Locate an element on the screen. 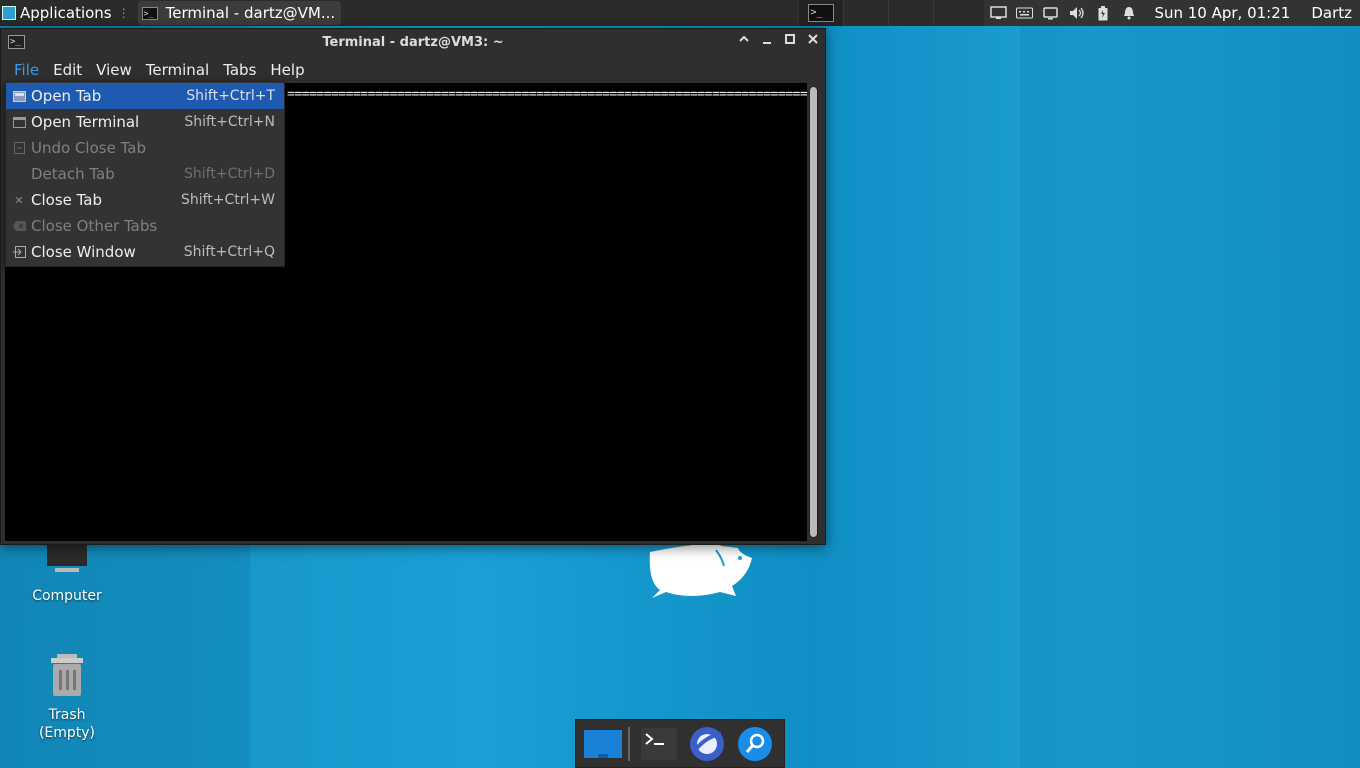 The height and width of the screenshot is (768, 1360). menu-item-close-tab: ✕ Close Tab Shift+Ctrl+W is located at coordinates (145, 200).